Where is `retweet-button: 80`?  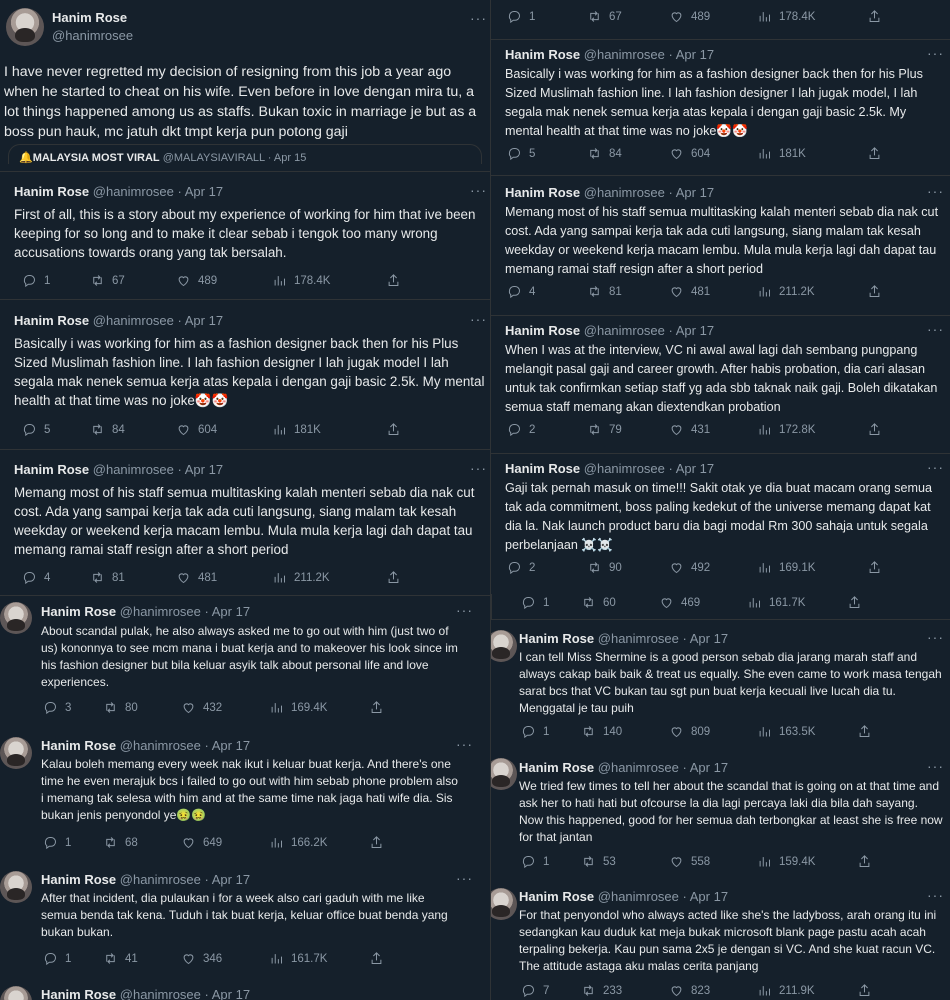
retweet-button: 80 is located at coordinates (142, 707).